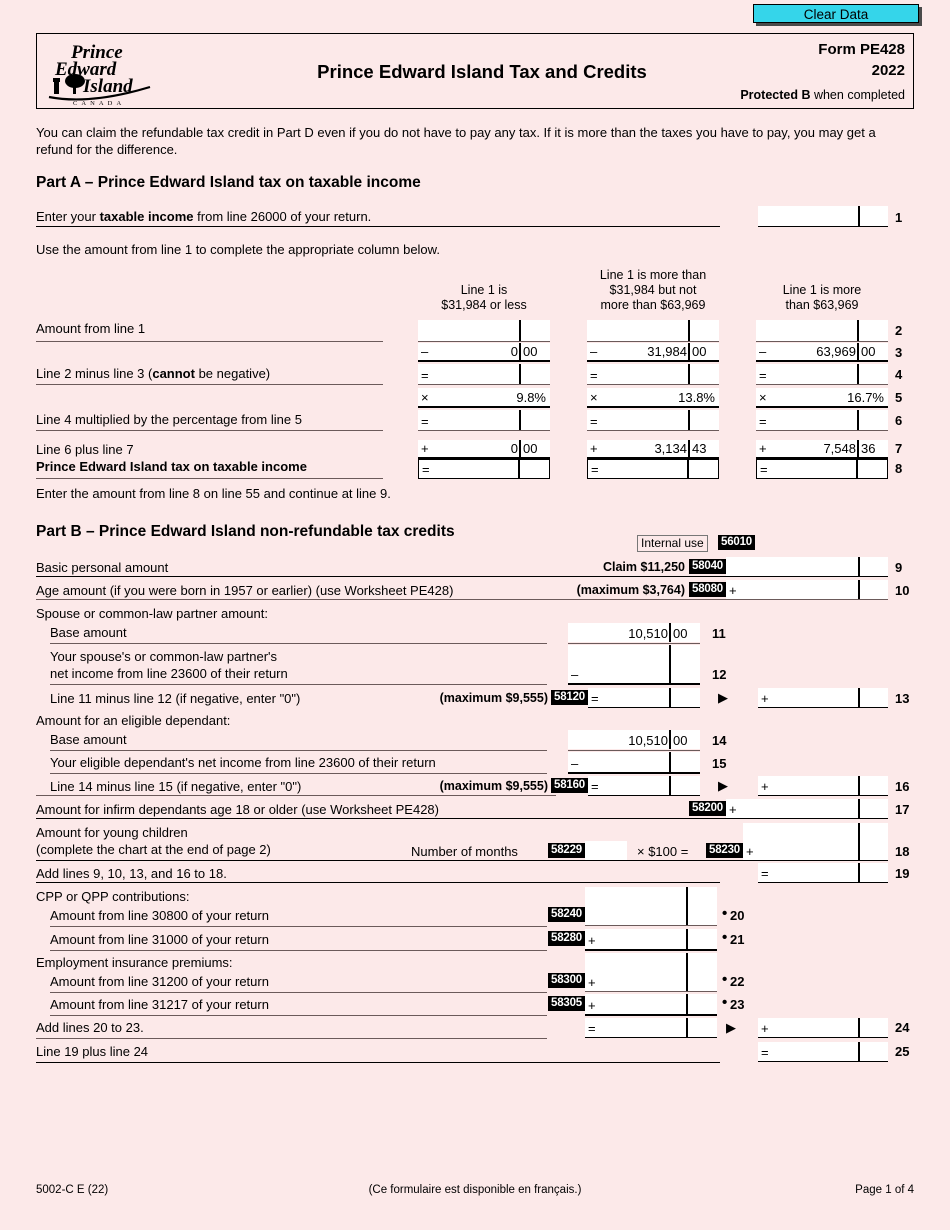 The image size is (950, 1230). What do you see at coordinates (644, 697) in the screenshot?
I see `line13-subtotal-field: =` at bounding box center [644, 697].